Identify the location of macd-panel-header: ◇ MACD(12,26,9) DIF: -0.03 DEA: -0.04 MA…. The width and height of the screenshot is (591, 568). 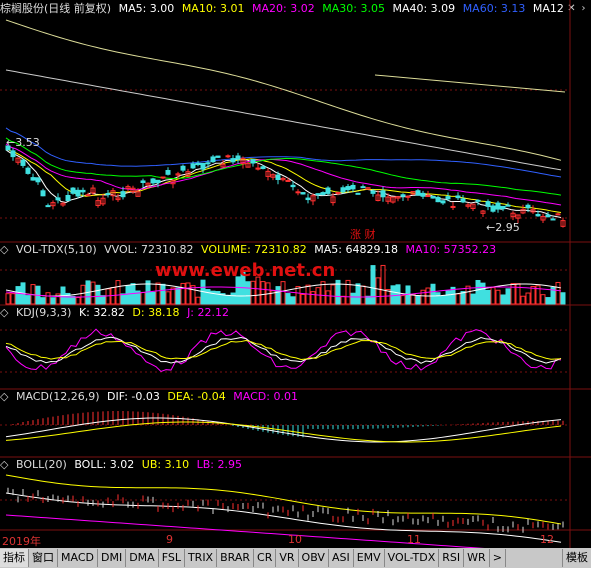
(151, 397).